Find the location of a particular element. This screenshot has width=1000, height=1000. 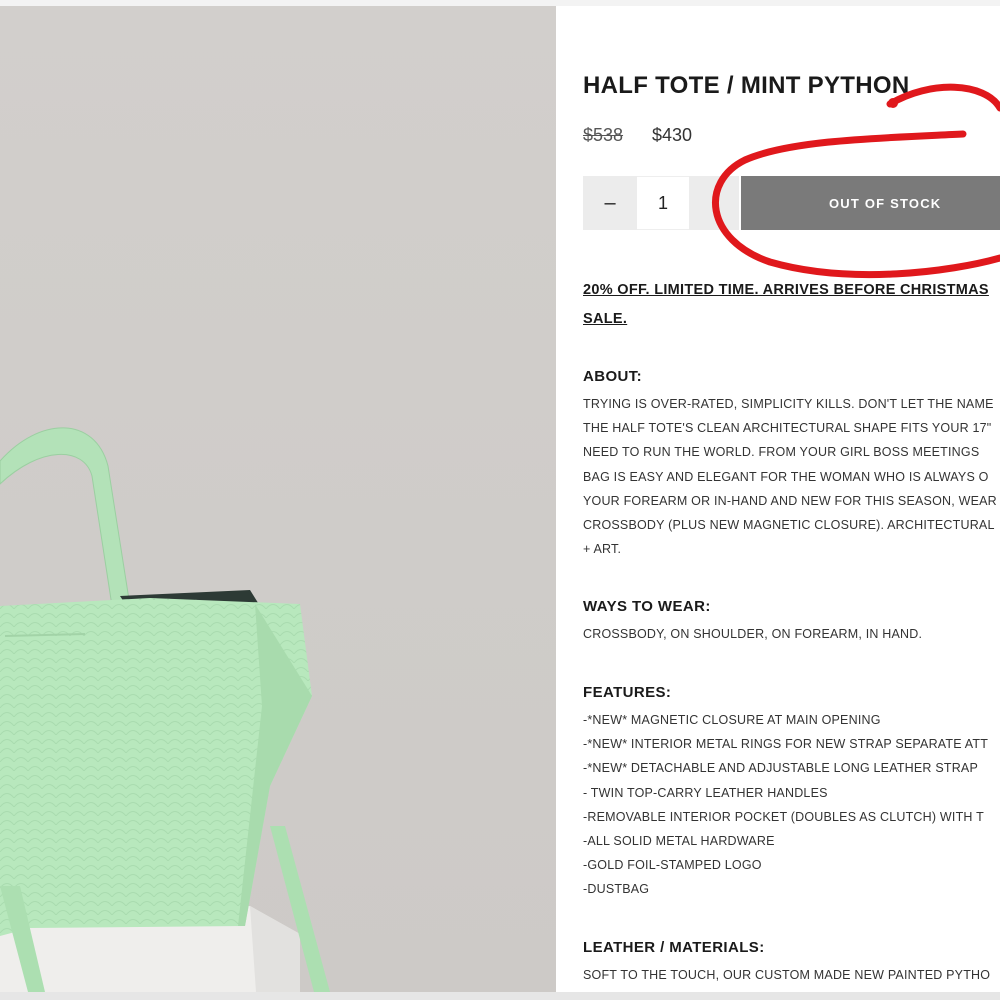

features-heading: FEATURES: is located at coordinates (627, 692).